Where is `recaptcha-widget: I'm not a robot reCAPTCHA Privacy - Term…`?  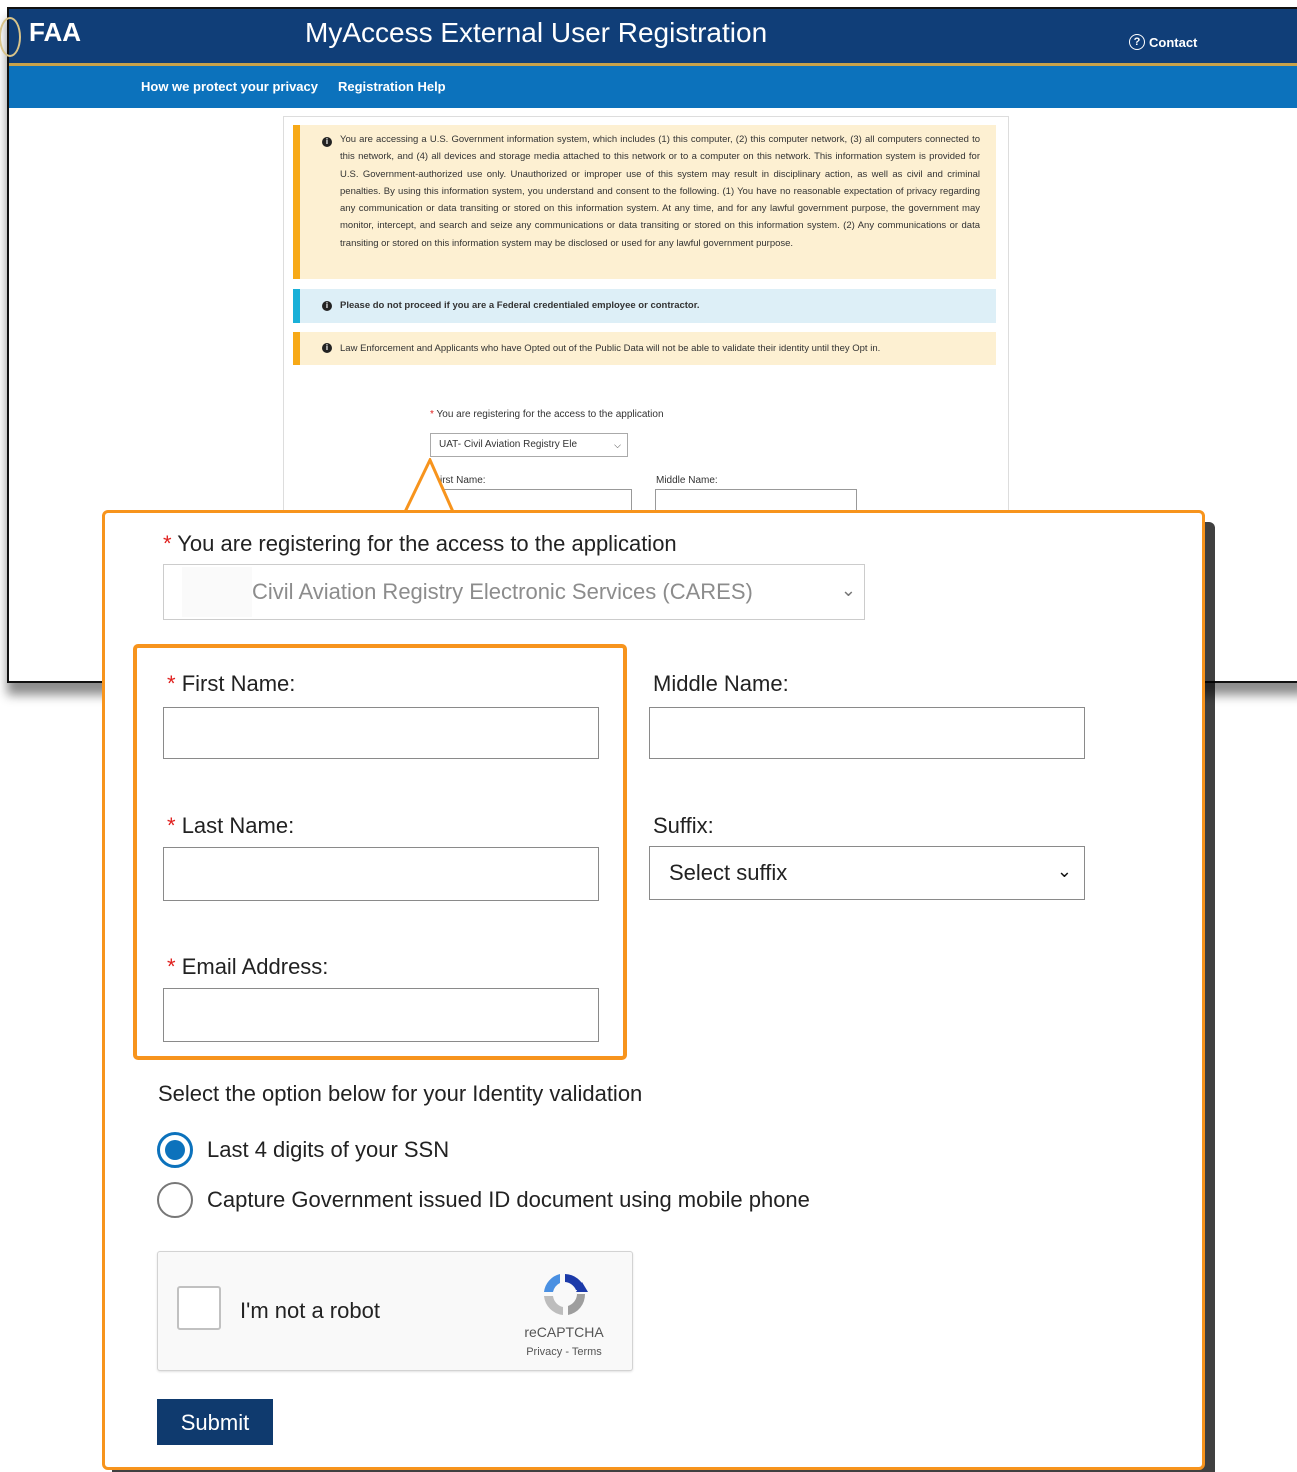 recaptcha-widget: I'm not a robot reCAPTCHA Privacy - Term… is located at coordinates (395, 1311).